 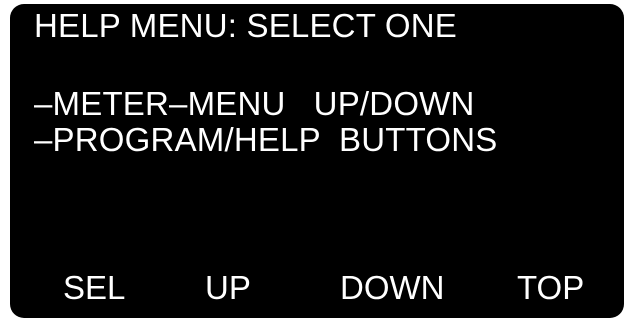 I want to click on down-softkey: DOWN, so click(x=392, y=288).